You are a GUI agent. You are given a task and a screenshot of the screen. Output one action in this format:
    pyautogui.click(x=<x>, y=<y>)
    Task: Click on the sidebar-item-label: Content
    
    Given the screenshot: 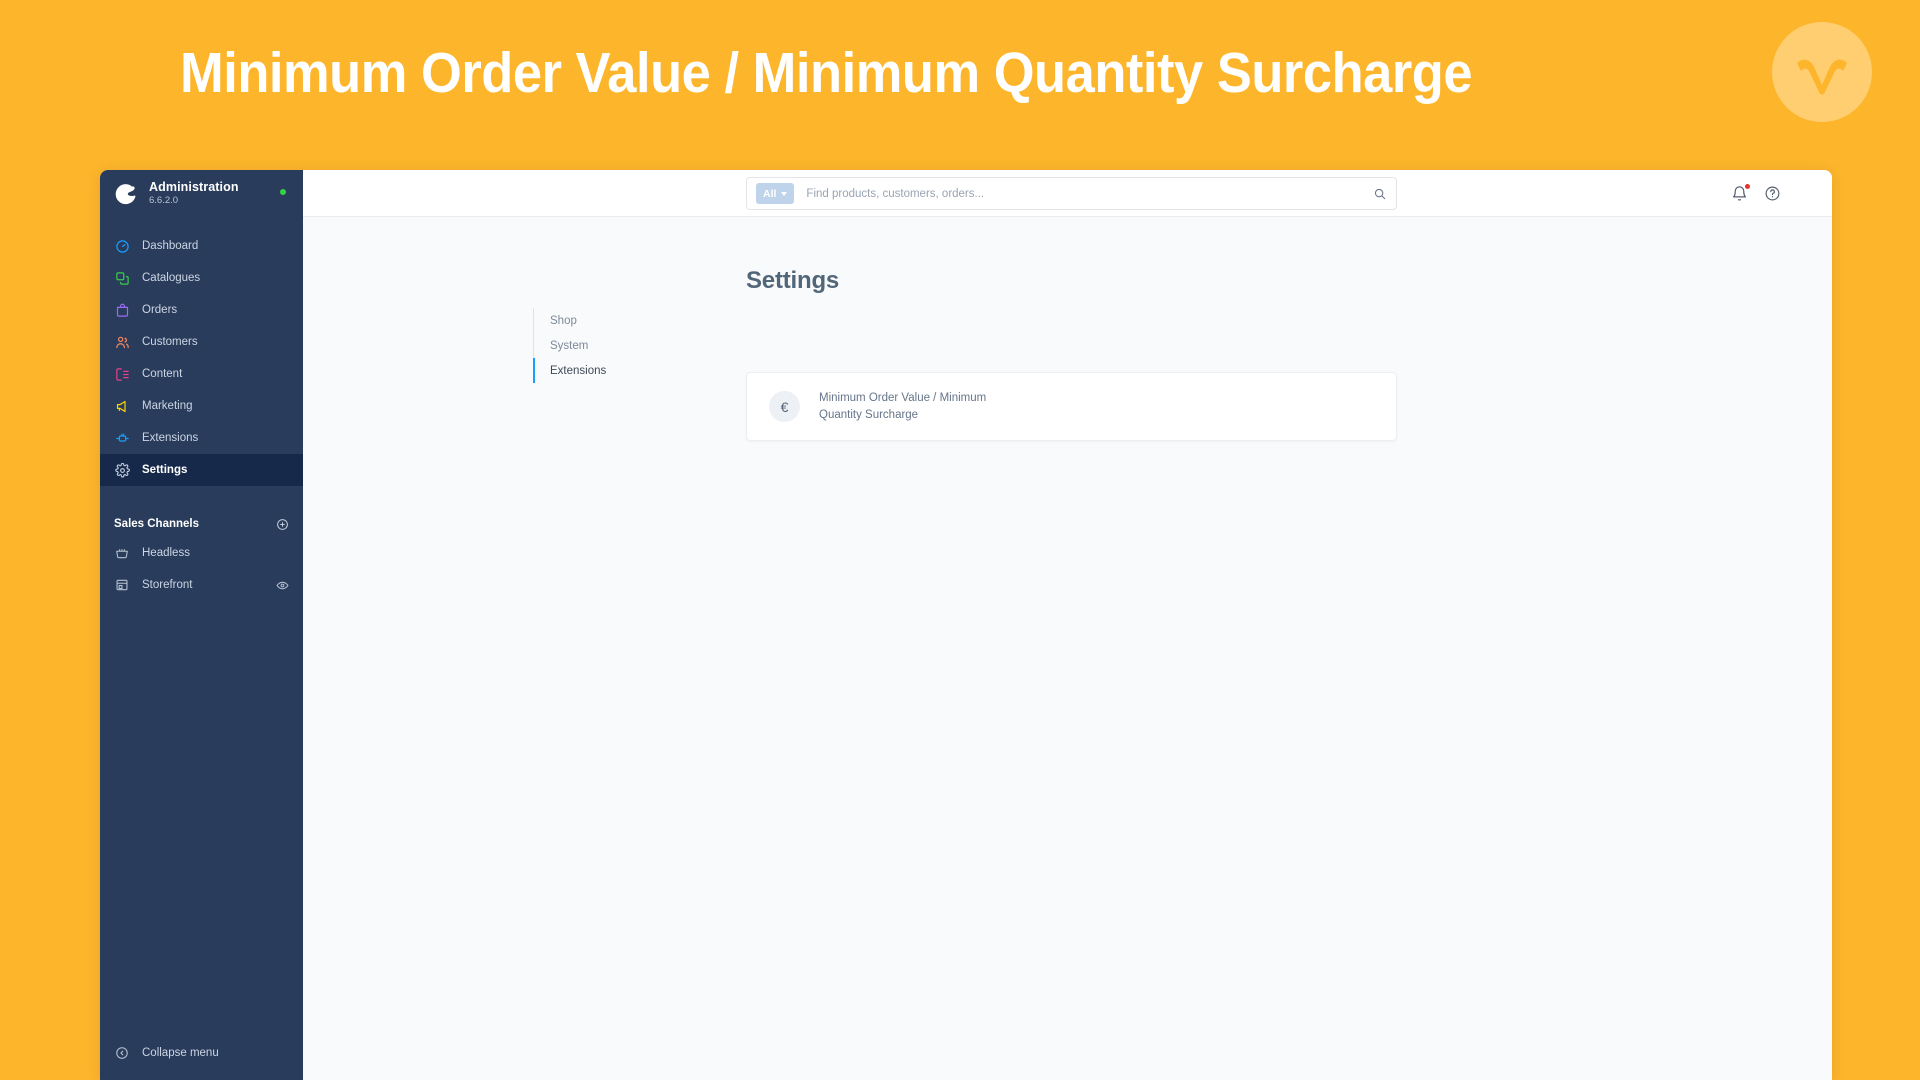 What is the action you would take?
    pyautogui.click(x=162, y=374)
    